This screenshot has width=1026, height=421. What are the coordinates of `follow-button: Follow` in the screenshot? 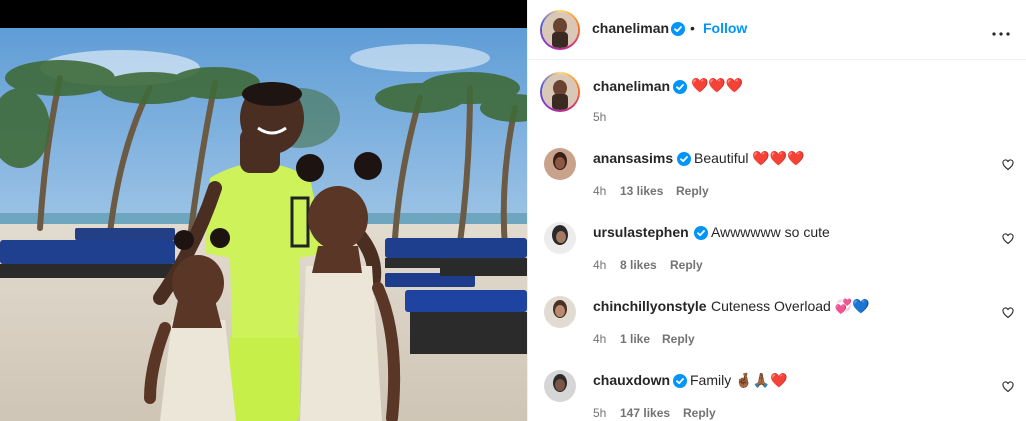 It's located at (725, 28).